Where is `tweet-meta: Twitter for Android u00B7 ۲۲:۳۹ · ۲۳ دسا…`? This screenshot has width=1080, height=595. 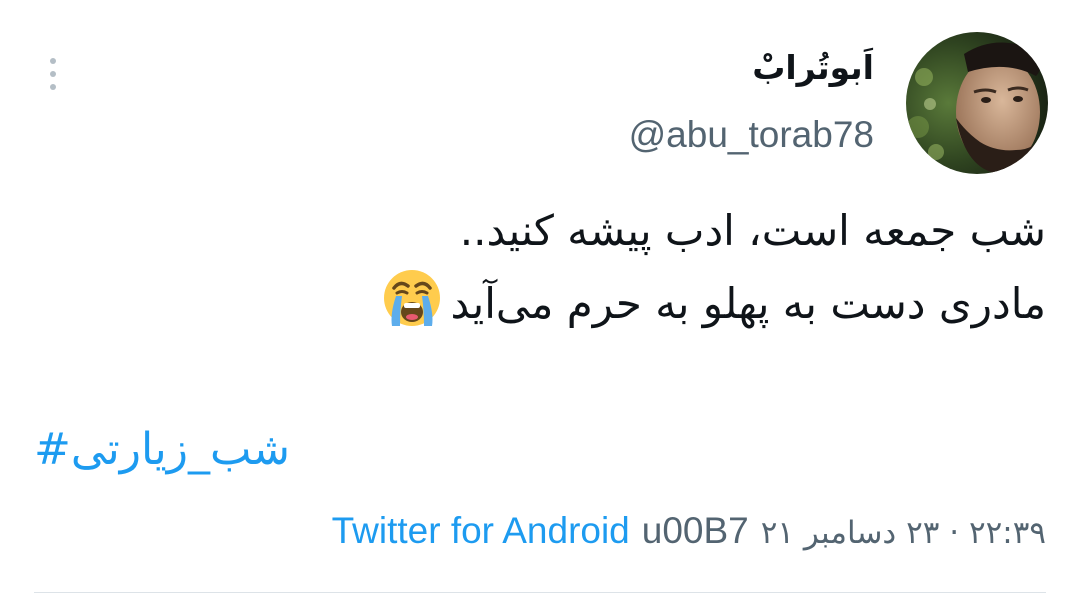
tweet-meta: Twitter for Android u00B7 ۲۲:۳۹ · ۲۳ دسا… is located at coordinates (689, 531).